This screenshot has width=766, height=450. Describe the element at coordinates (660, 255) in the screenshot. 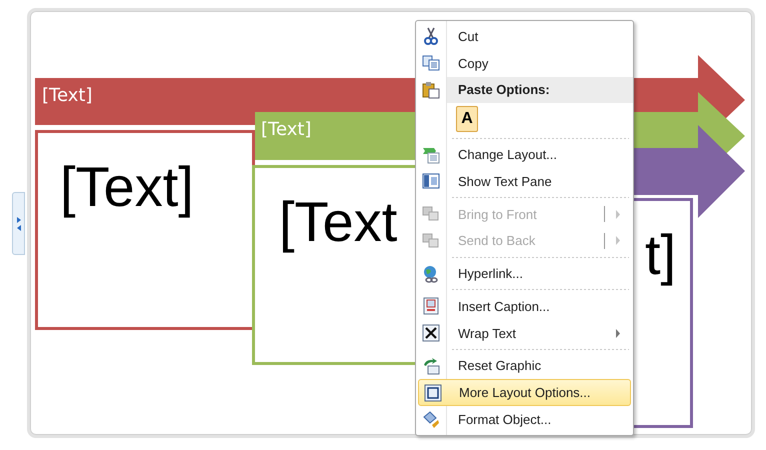

I see `placeholder-text: t]` at that location.